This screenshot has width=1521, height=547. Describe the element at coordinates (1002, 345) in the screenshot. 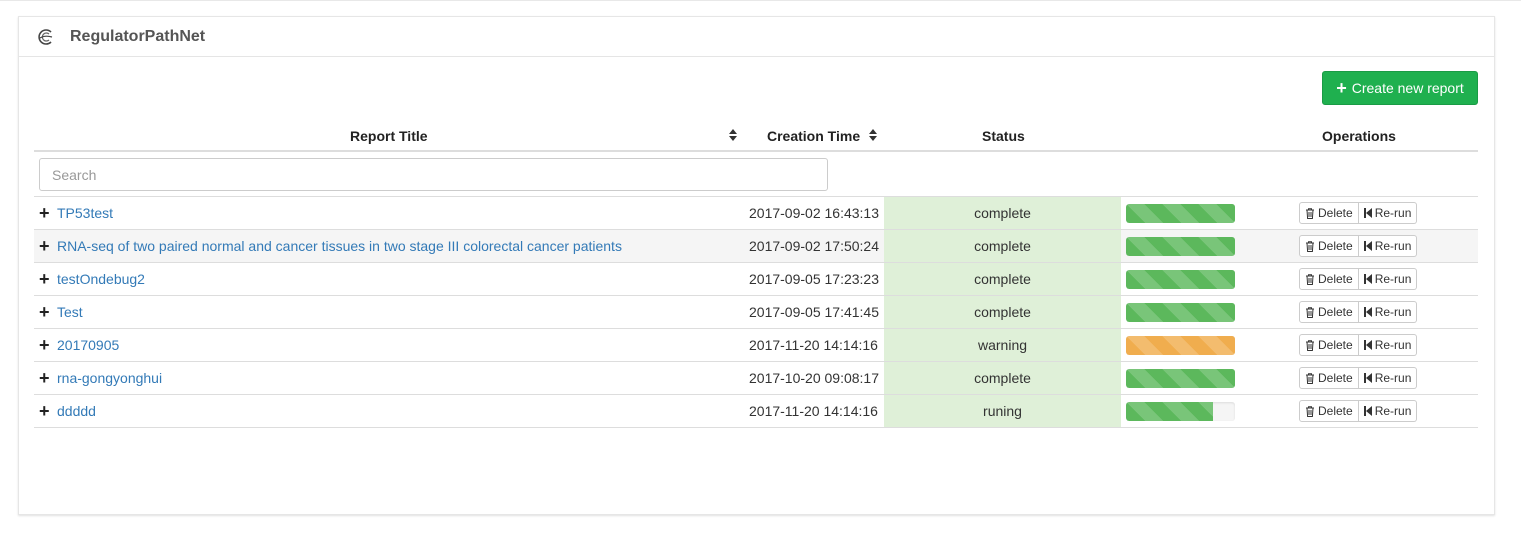

I see `status-cell: warning` at that location.